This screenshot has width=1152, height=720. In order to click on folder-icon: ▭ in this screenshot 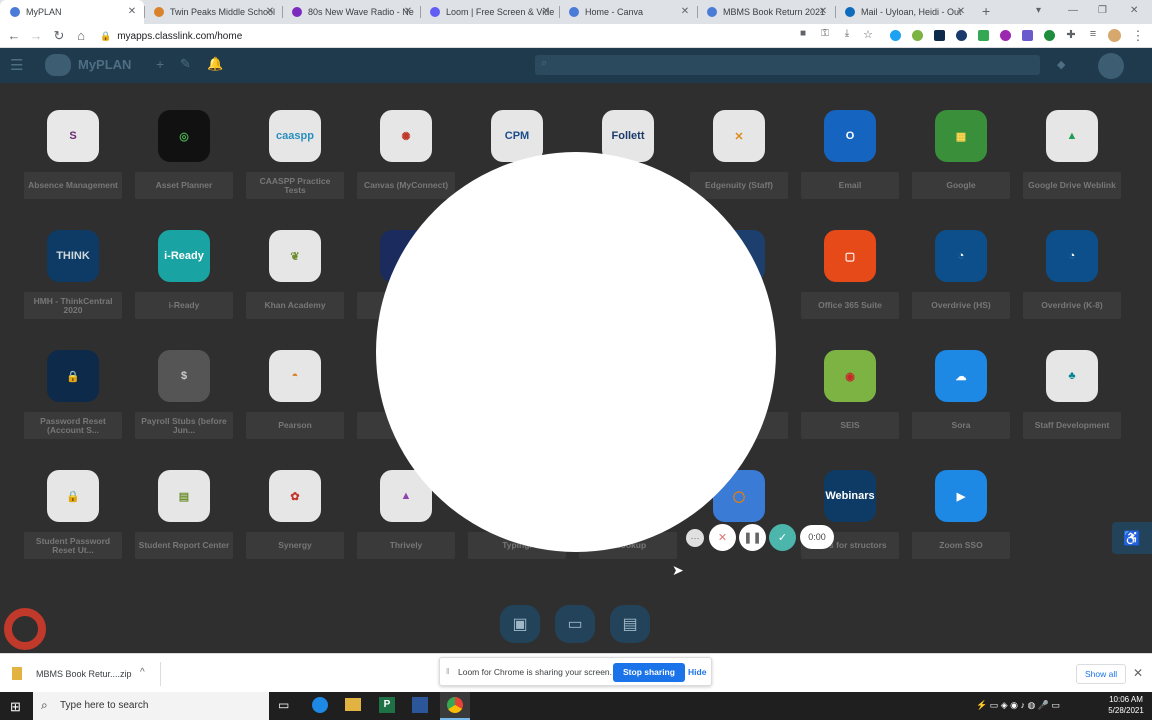, I will do `click(575, 624)`.